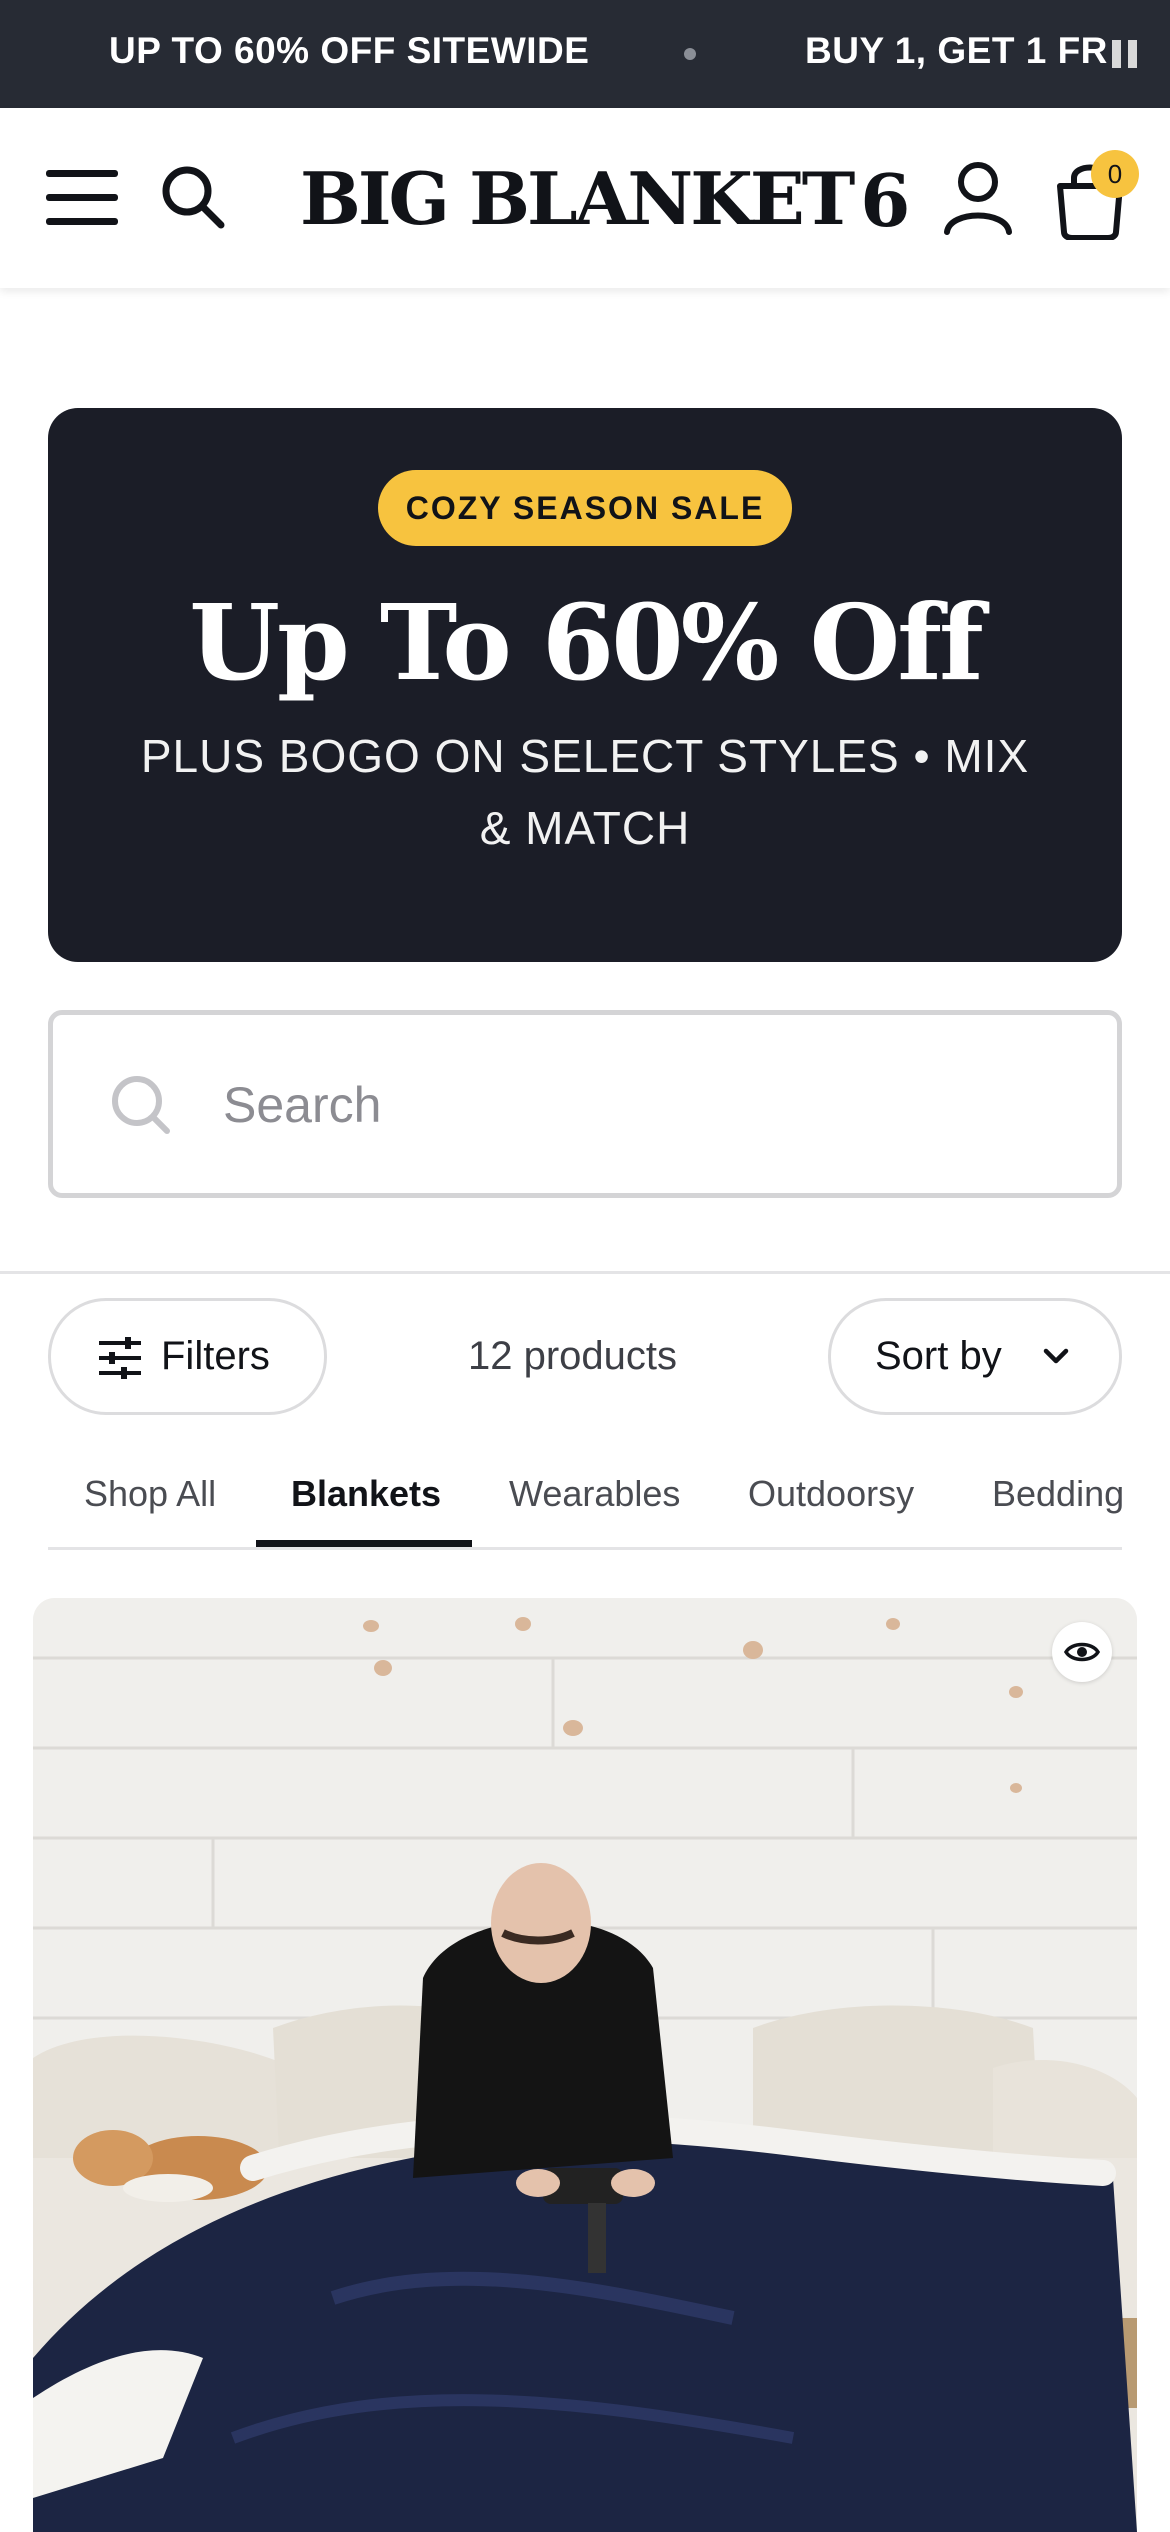 This screenshot has height=2532, width=1170. Describe the element at coordinates (585, 508) in the screenshot. I see `sale-badge: COZY SEASON SALE` at that location.